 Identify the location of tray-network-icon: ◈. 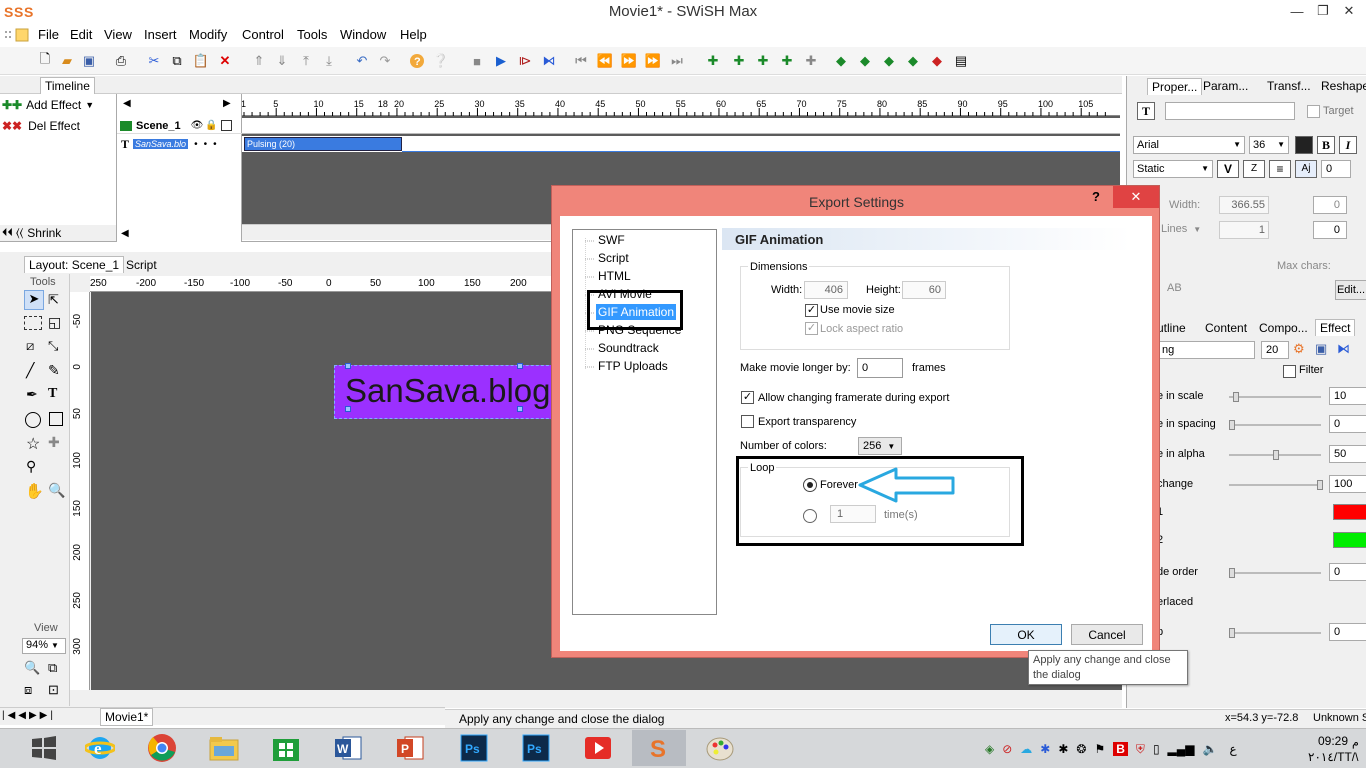
(989, 749).